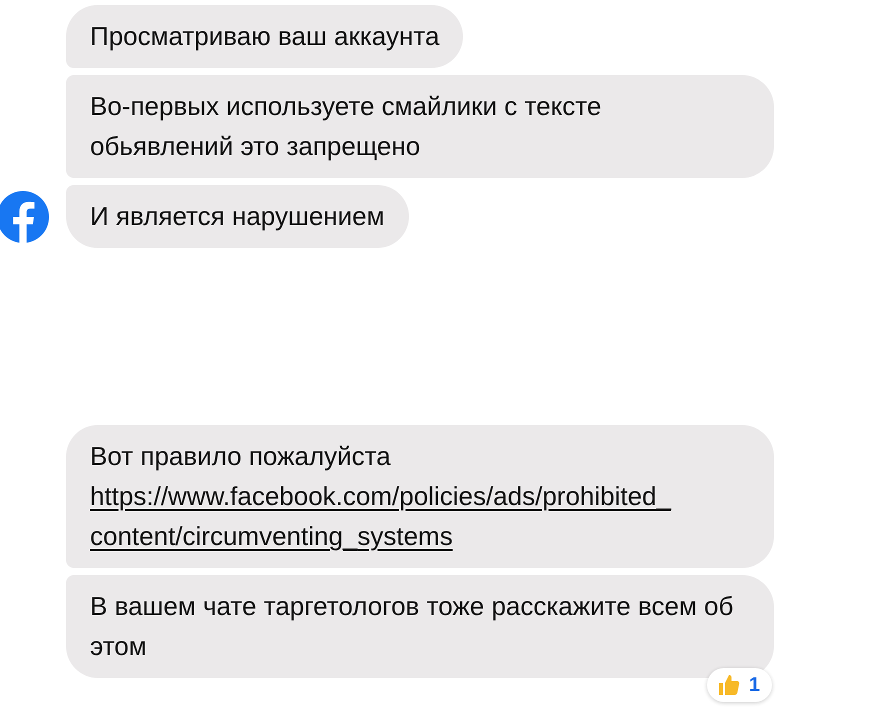  I want to click on message-text: В вашем чате таргетологов тоже расскажите всем об этом, so click(412, 626).